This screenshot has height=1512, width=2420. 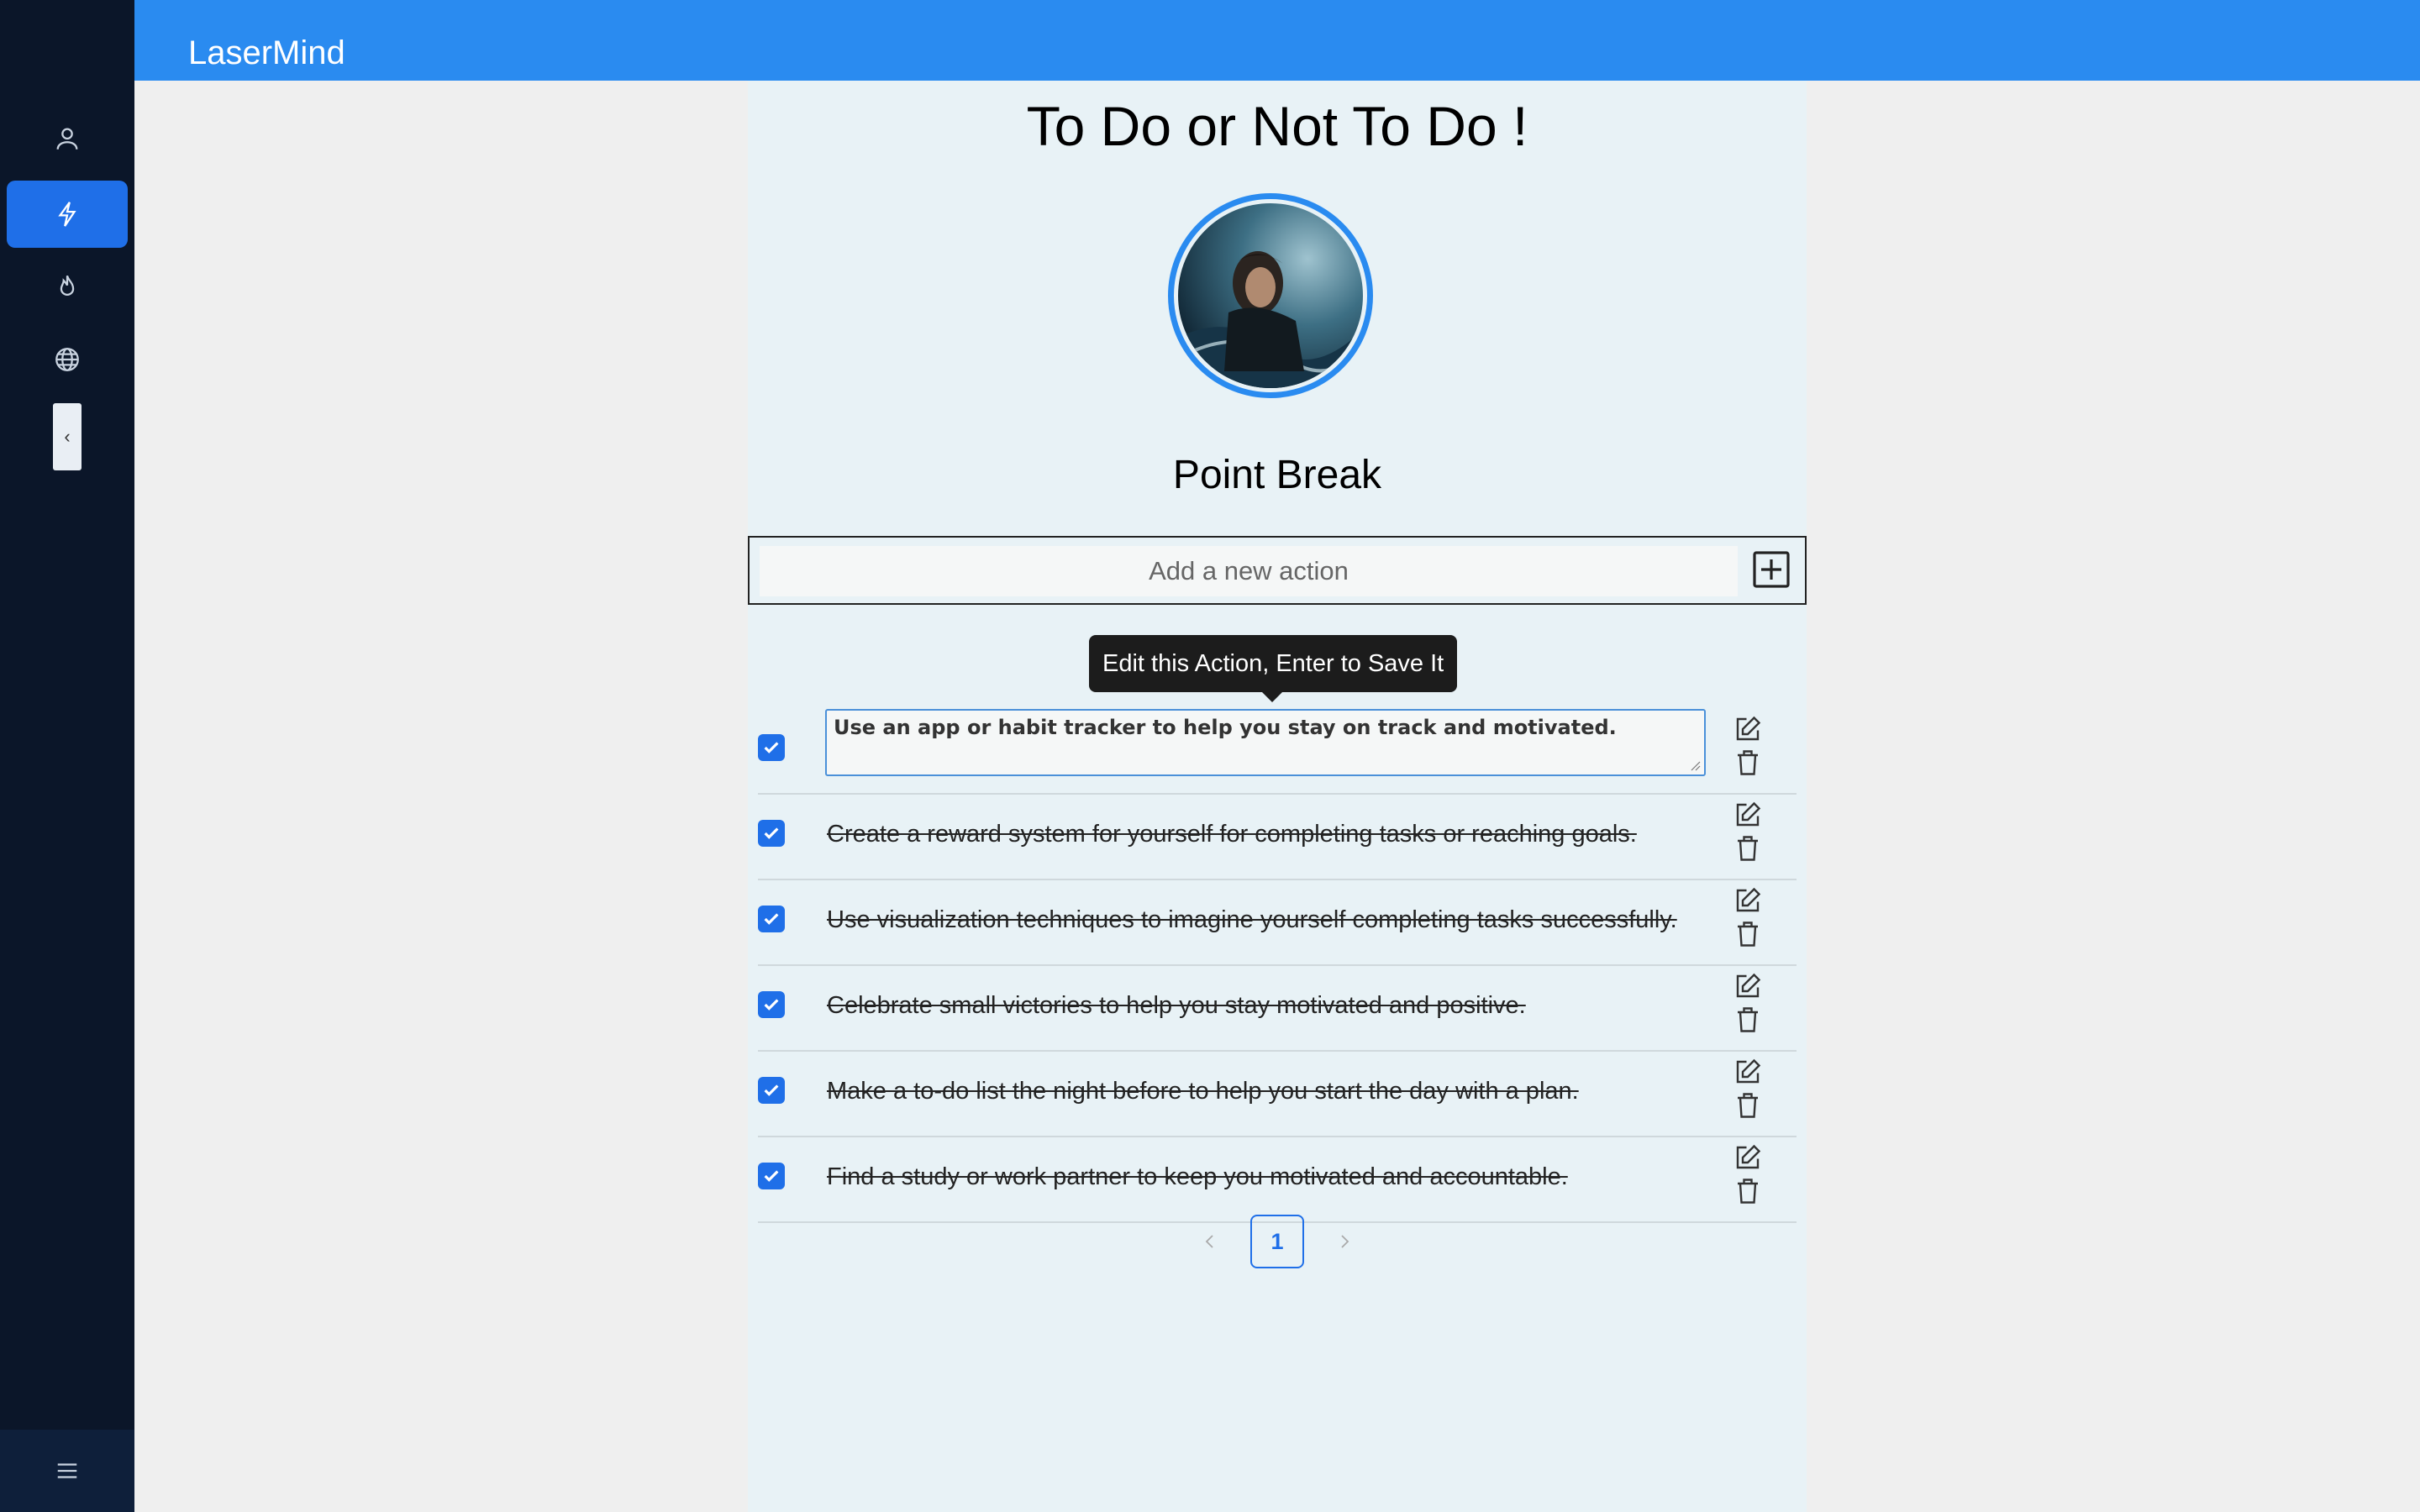 What do you see at coordinates (266, 53) in the screenshot?
I see `app-brand: LaserMind` at bounding box center [266, 53].